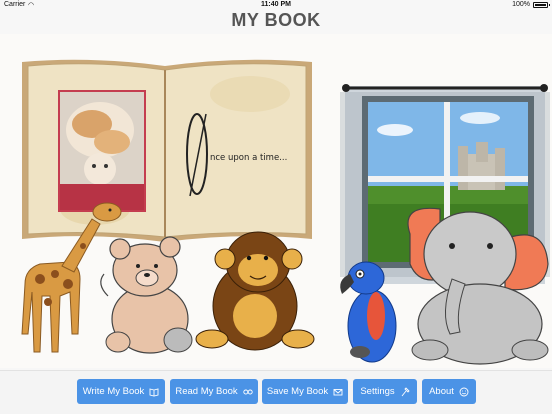 This screenshot has width=552, height=414. Describe the element at coordinates (297, 391) in the screenshot. I see `save-my-book-label: Save My Book` at that location.